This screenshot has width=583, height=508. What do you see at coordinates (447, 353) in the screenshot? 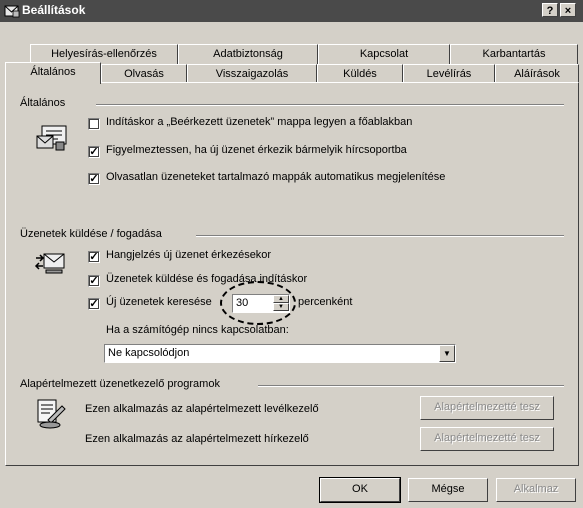
I see `chevron-down-icon: ▼` at bounding box center [447, 353].